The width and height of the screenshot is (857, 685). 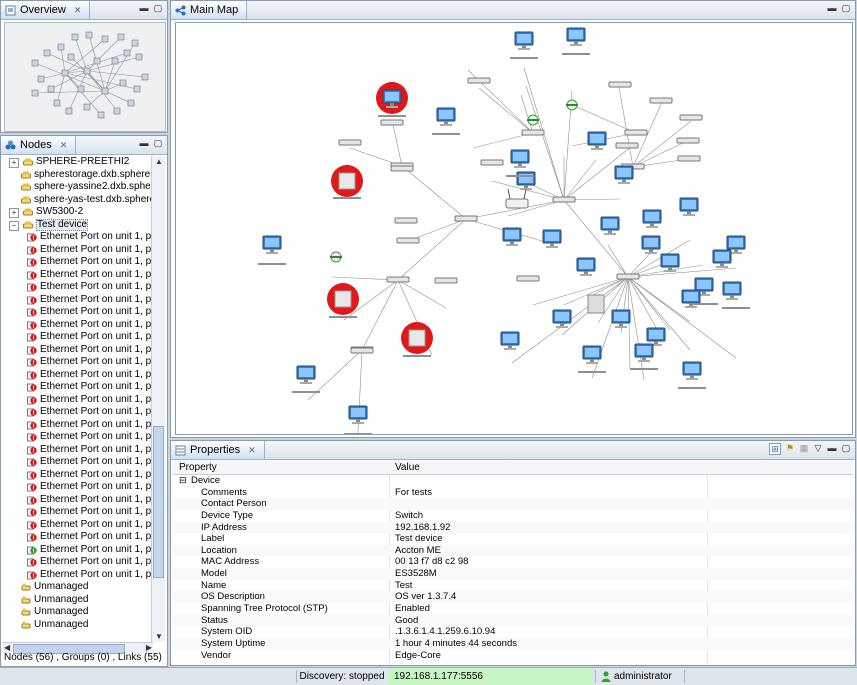 I want to click on property-row: Spanning Tree Protocol (STP) Enabled, so click(x=513, y=609).